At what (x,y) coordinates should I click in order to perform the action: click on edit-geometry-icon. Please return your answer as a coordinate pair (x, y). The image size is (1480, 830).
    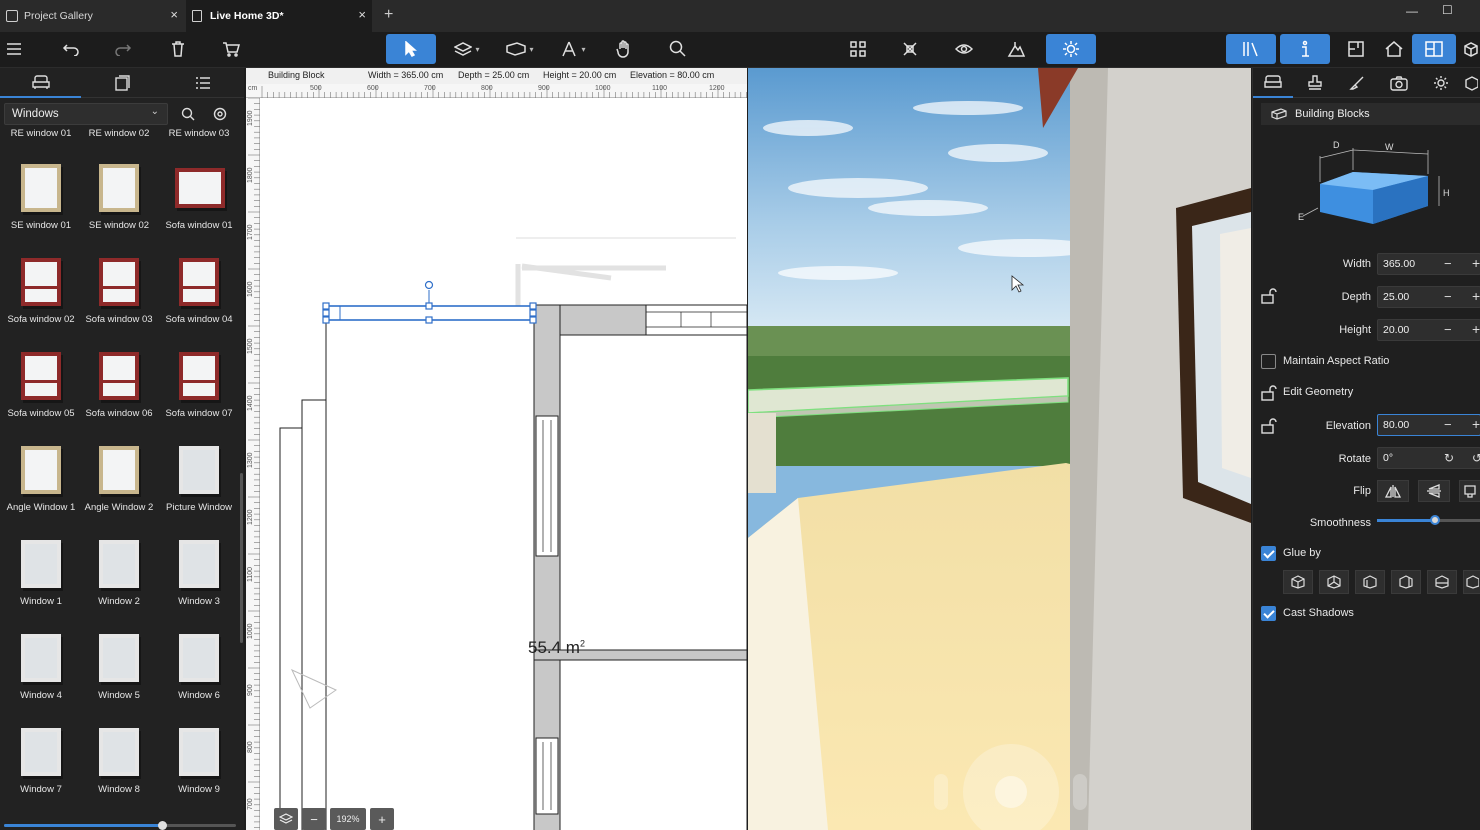
    Looking at the image, I should click on (1269, 394).